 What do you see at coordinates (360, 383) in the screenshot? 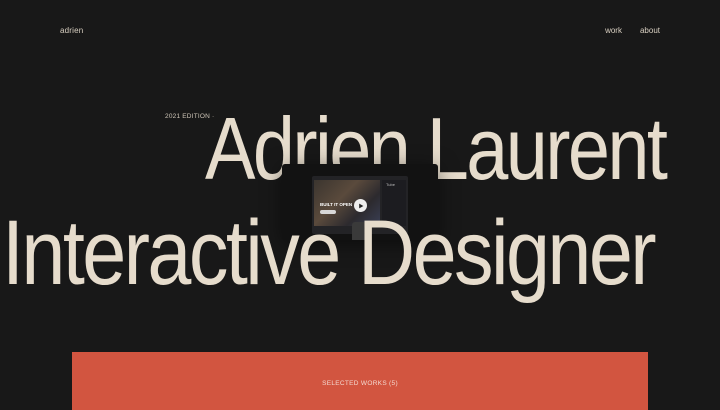
I see `selected-works-label: SELECTED WORKS (5)` at bounding box center [360, 383].